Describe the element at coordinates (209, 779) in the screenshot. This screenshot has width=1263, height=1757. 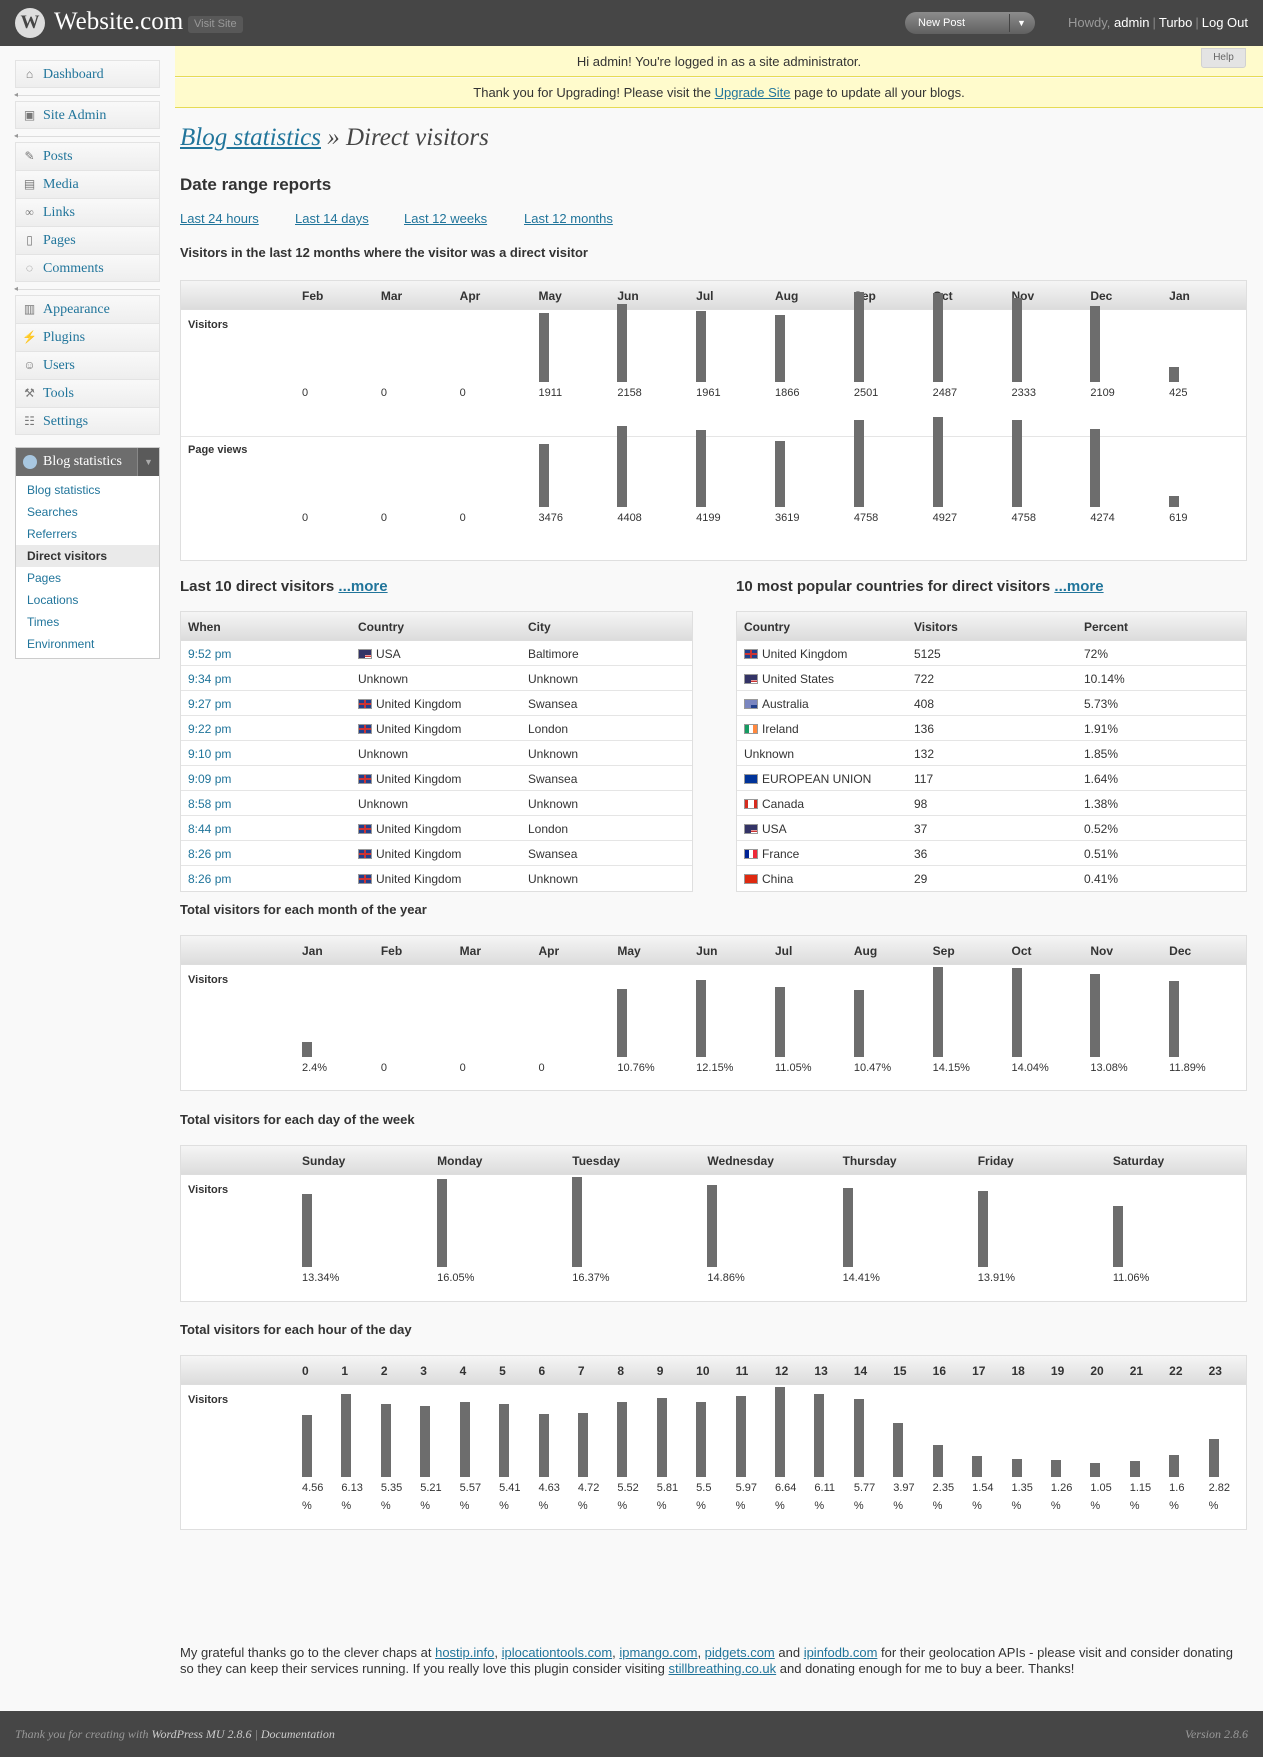
I see `visit-time-link: 9:09 pm` at that location.